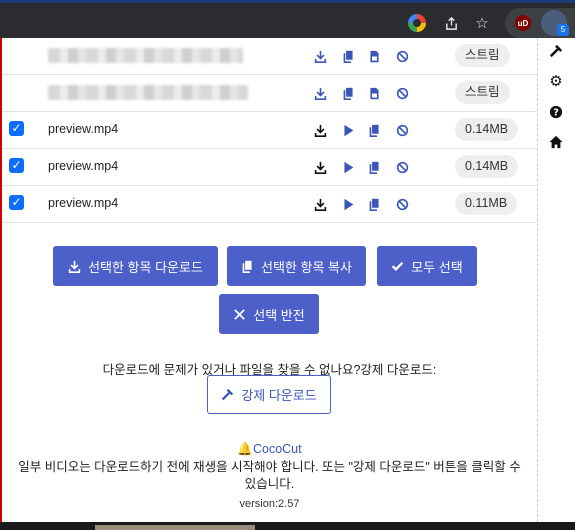 Image resolution: width=575 pixels, height=530 pixels. What do you see at coordinates (277, 449) in the screenshot?
I see `brand-link: CocoCut` at bounding box center [277, 449].